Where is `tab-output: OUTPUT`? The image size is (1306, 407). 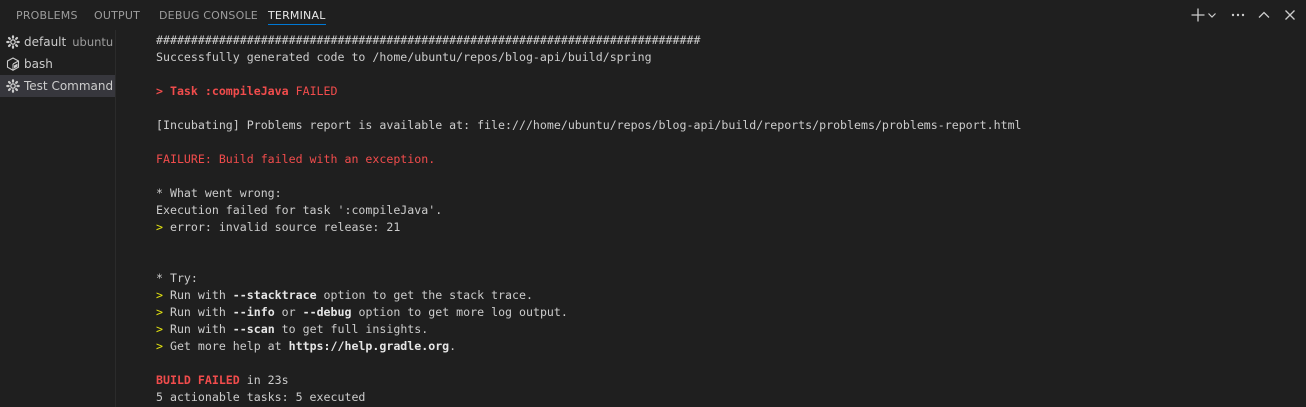 tab-output: OUTPUT is located at coordinates (117, 15).